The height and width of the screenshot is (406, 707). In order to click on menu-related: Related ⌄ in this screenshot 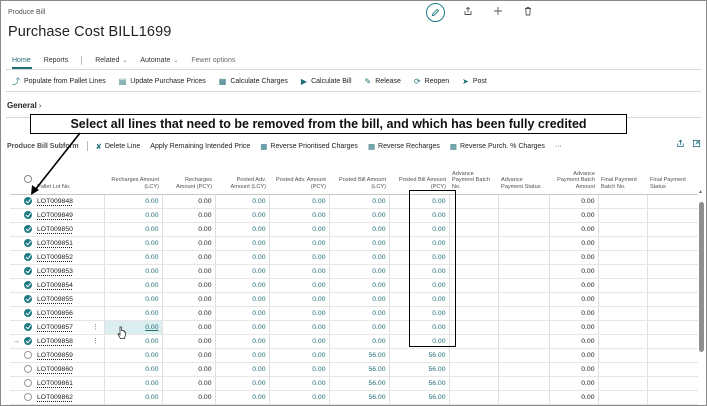, I will do `click(111, 60)`.